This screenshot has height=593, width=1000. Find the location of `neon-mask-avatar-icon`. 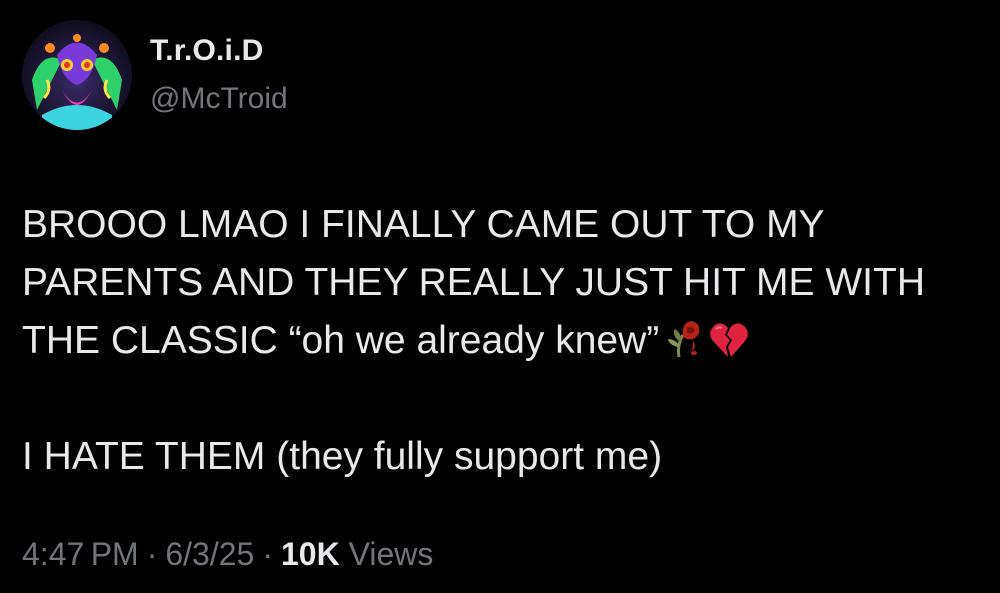

neon-mask-avatar-icon is located at coordinates (77, 75).